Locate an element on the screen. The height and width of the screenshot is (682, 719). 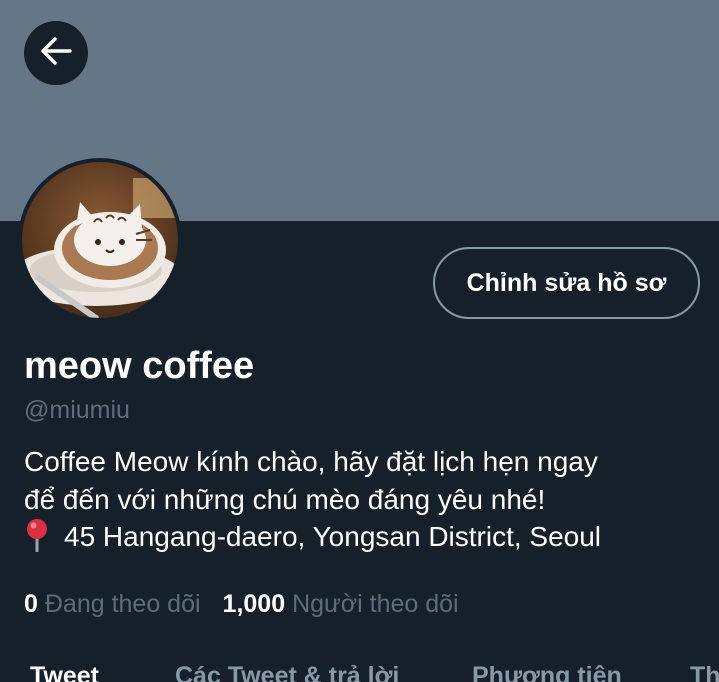
profile-handle: @miumiu is located at coordinates (77, 410).